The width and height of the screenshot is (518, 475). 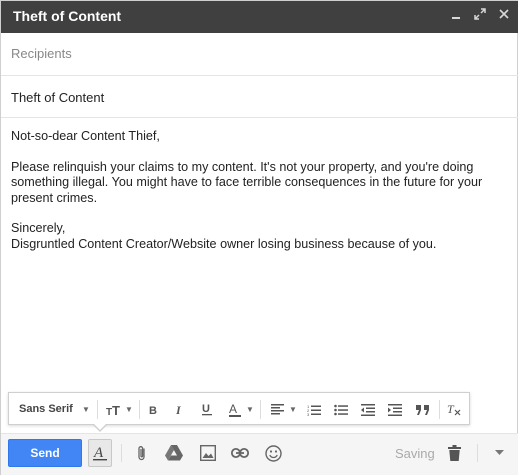 I want to click on svg-text: B, so click(x=153, y=410).